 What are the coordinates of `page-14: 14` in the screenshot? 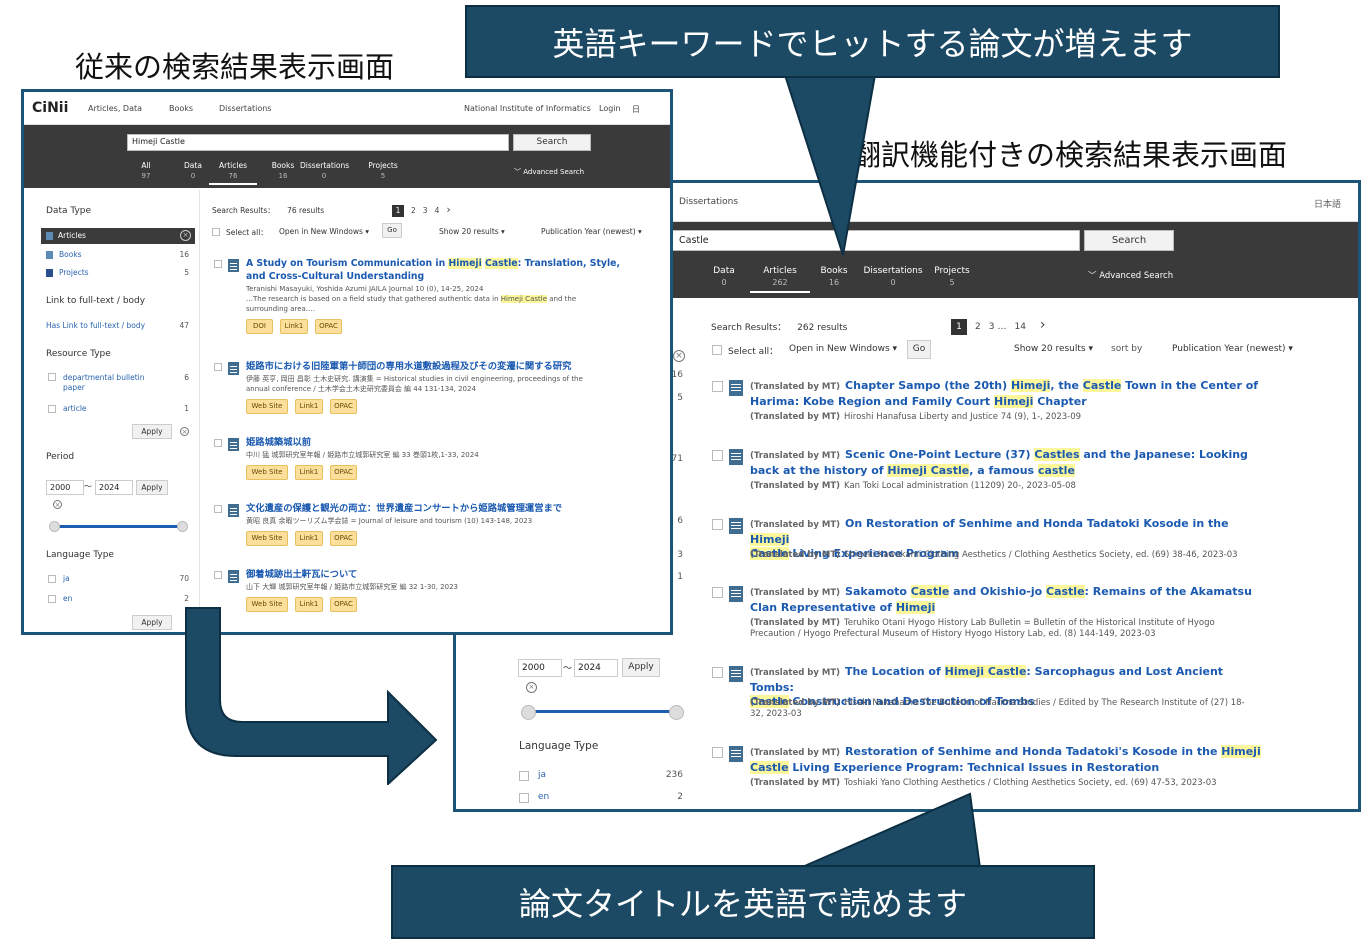 It's located at (1019, 327).